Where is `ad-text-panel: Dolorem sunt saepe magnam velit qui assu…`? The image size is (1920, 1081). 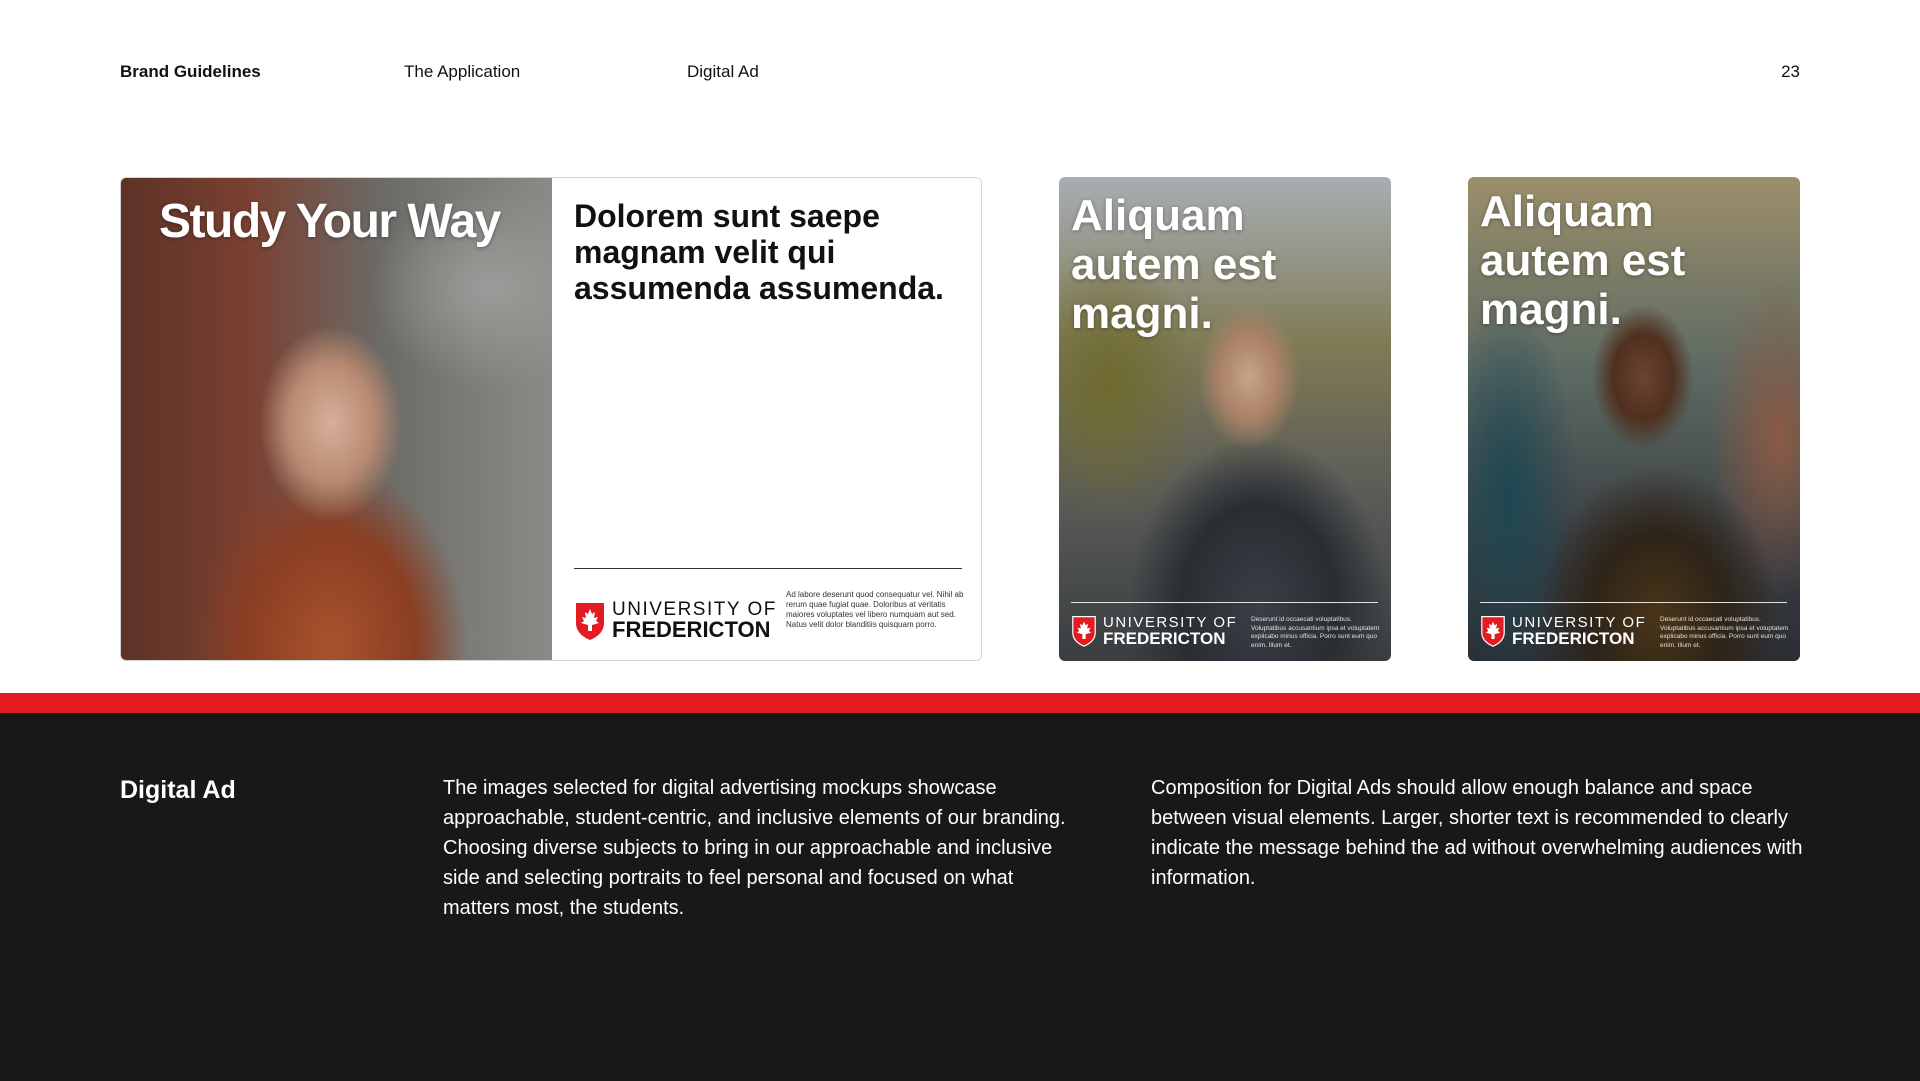
ad-text-panel: Dolorem sunt saepe magnam velit qui assu… is located at coordinates (766, 419).